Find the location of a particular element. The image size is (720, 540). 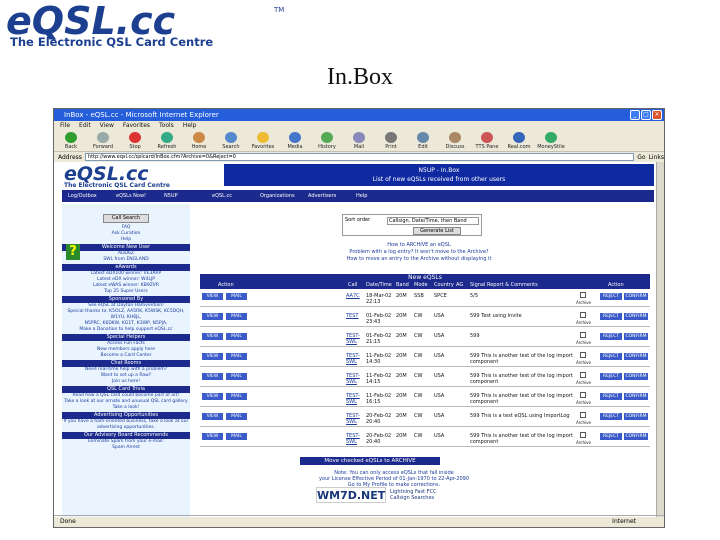

maximize-icon: □ is located at coordinates (646, 115).